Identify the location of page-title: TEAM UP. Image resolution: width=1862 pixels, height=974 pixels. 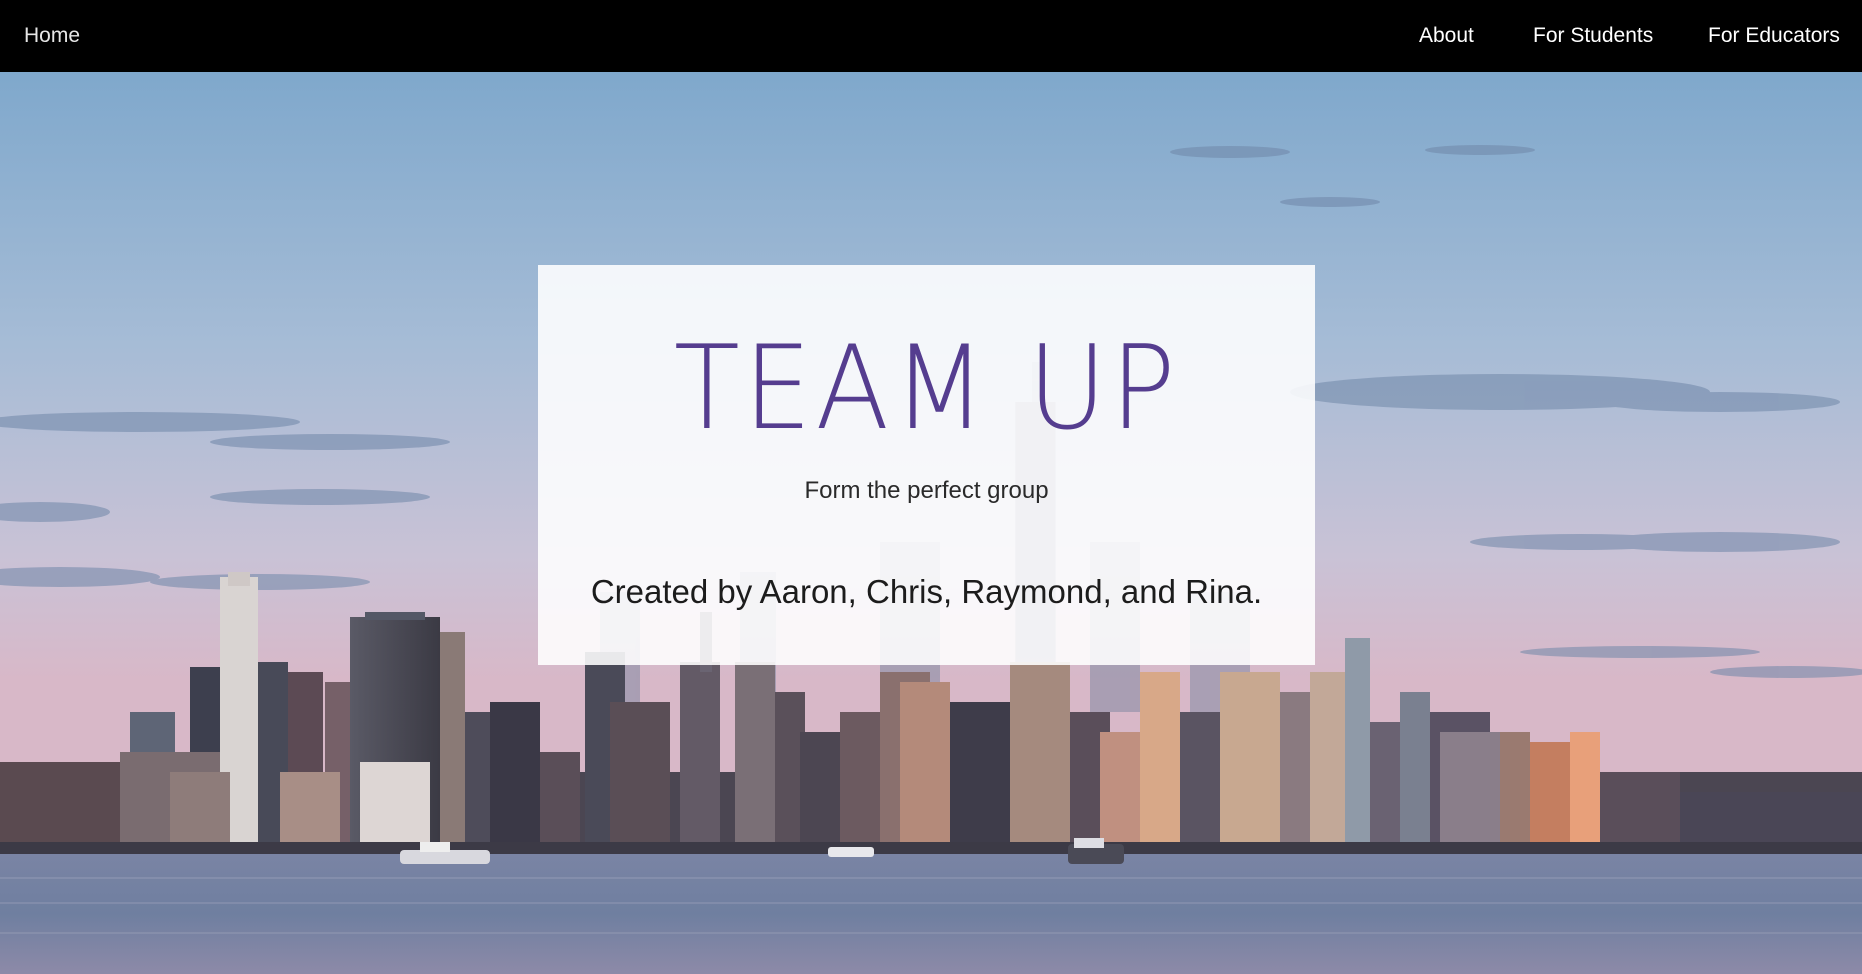
(926, 388).